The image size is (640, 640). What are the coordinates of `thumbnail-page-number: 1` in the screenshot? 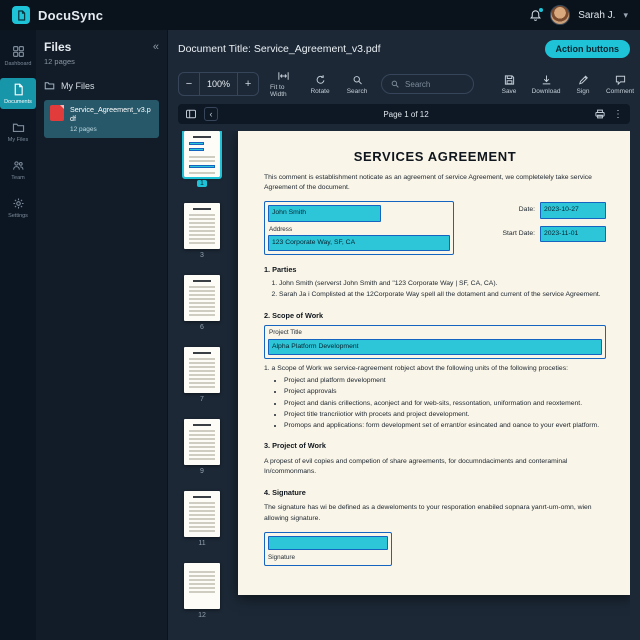 It's located at (202, 183).